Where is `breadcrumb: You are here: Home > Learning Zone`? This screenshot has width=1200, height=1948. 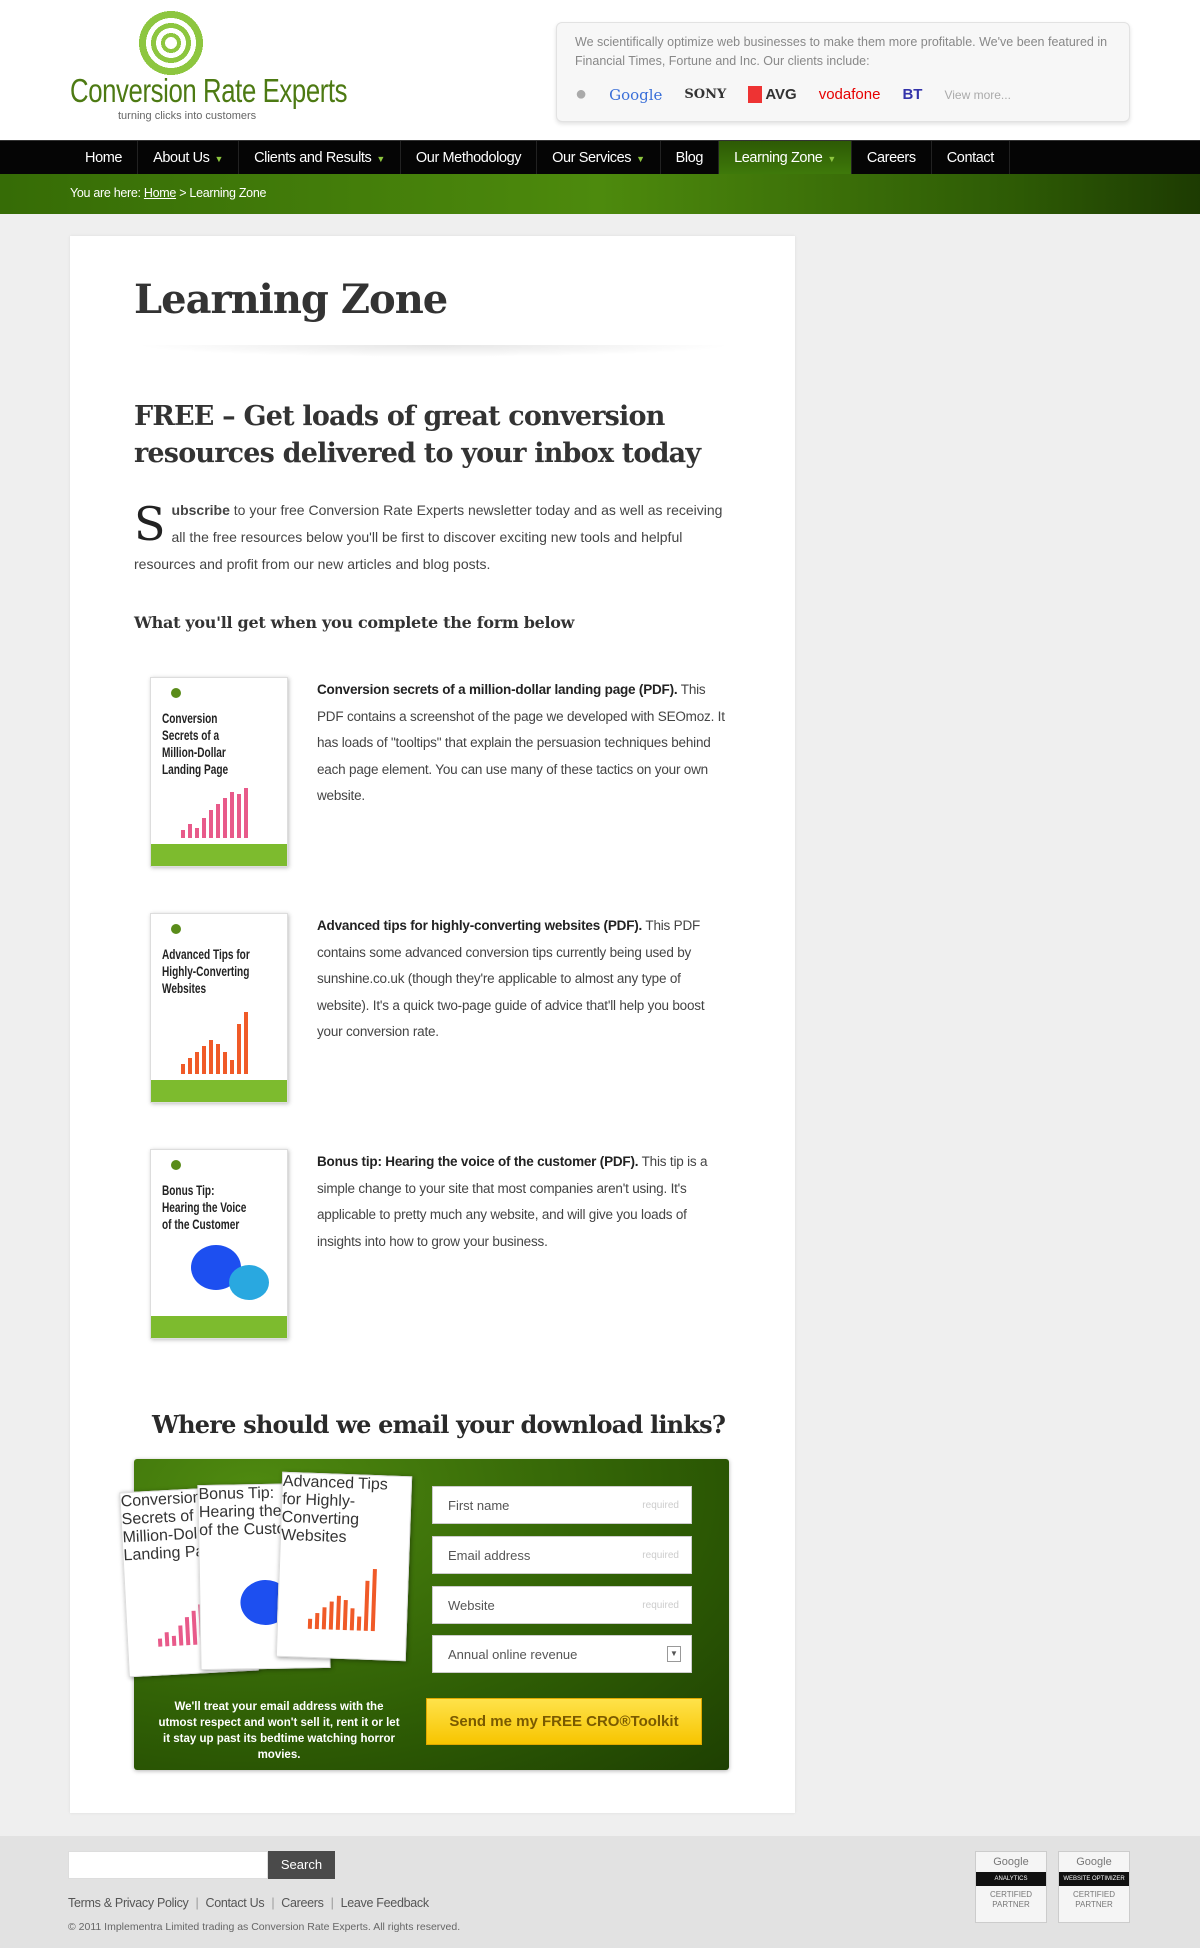 breadcrumb: You are here: Home > Learning Zone is located at coordinates (168, 193).